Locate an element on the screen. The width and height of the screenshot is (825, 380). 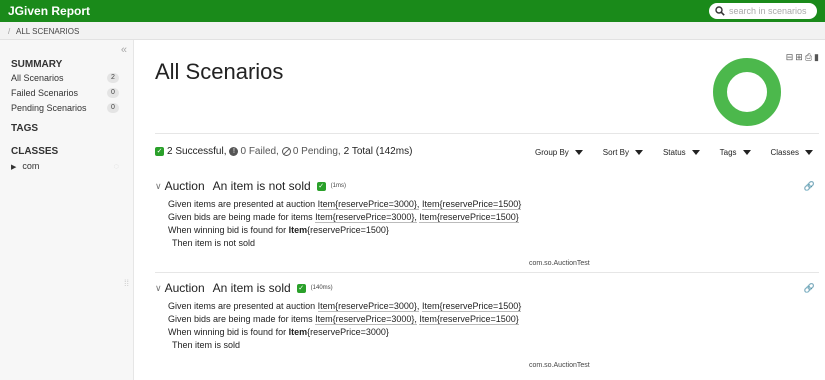
circle-icon: ◌ is located at coordinates (116, 166).